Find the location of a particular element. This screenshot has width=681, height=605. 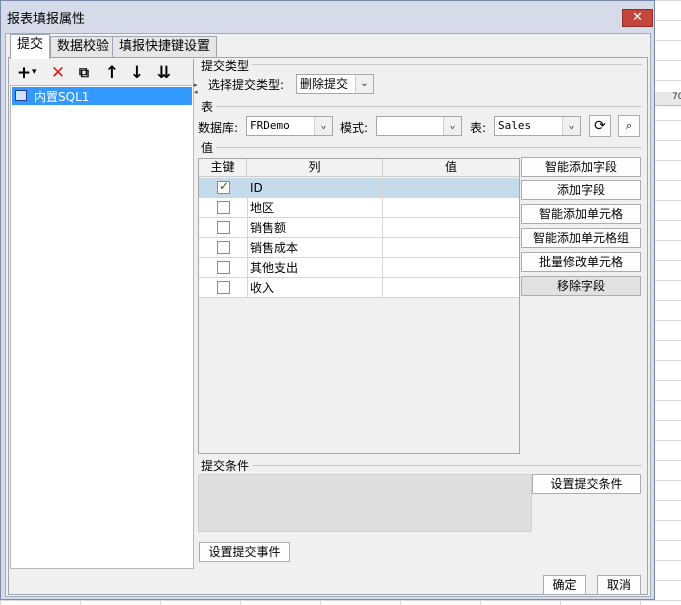

tree-item-sql1: 内置SQL1 is located at coordinates (102, 96).